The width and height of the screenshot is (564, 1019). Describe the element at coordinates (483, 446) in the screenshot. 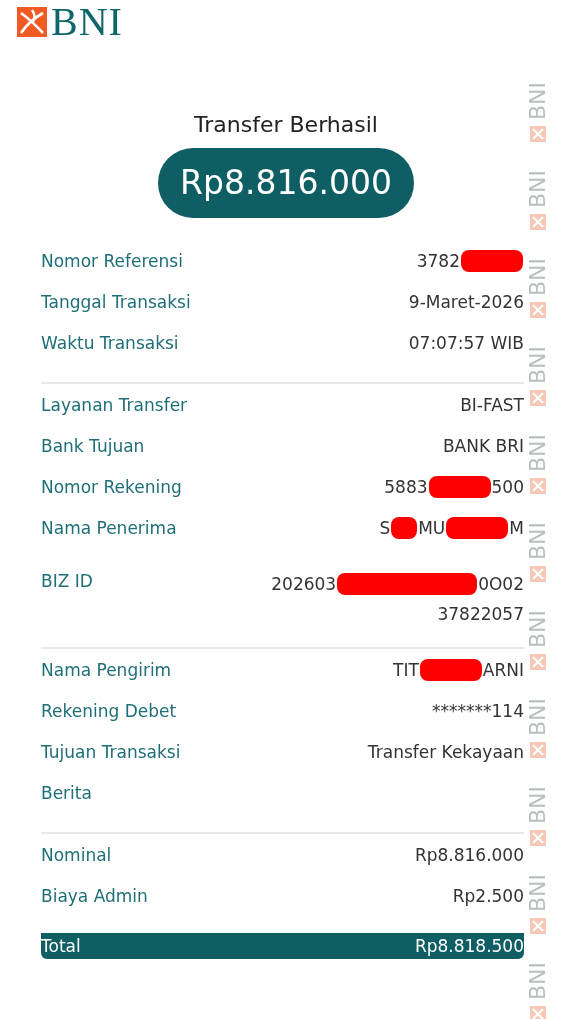

I see `field-value: BANK BRI` at that location.